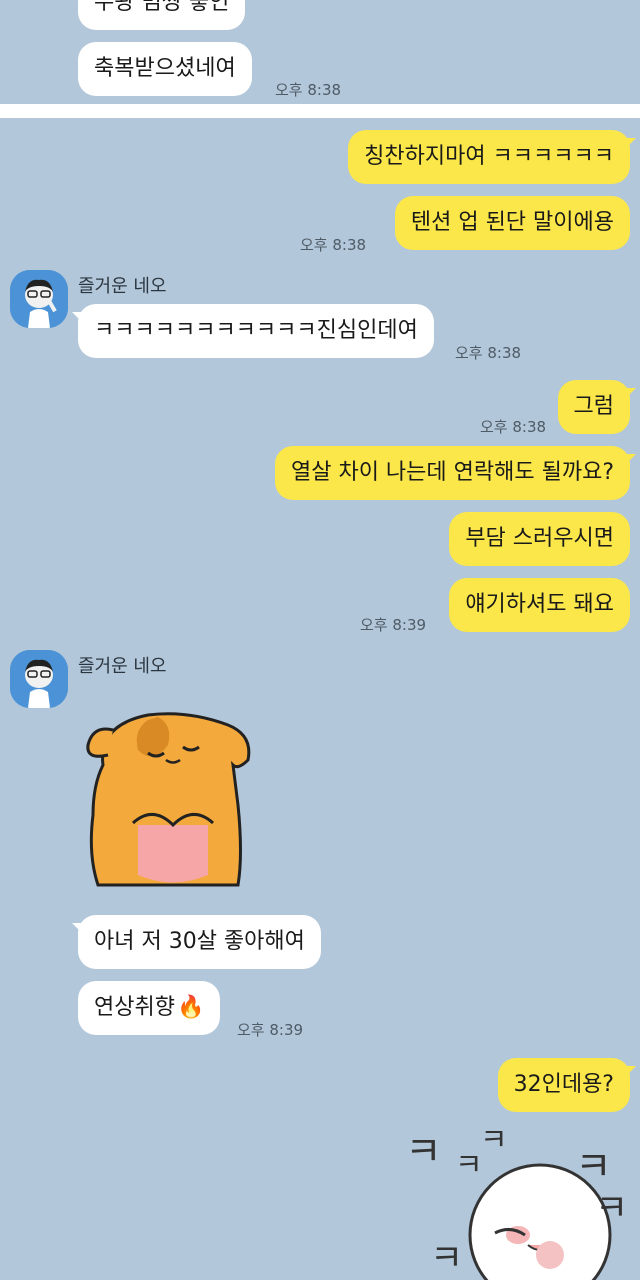  Describe the element at coordinates (134, 1007) in the screenshot. I see `message-text: 연상취향` at that location.